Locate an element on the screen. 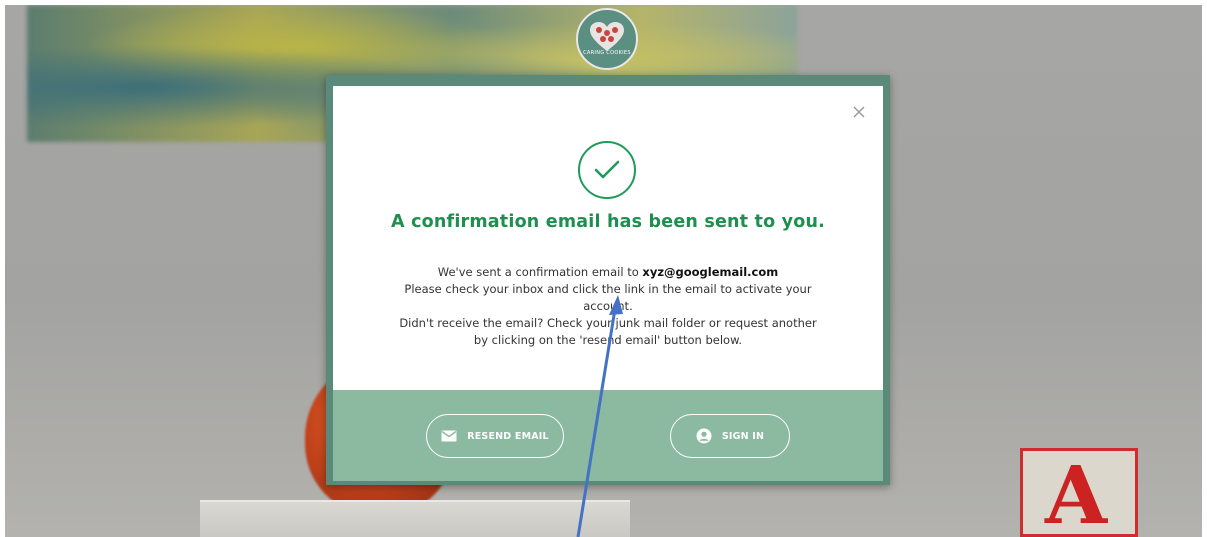  sign-in-button: SIGN IN is located at coordinates (730, 436).